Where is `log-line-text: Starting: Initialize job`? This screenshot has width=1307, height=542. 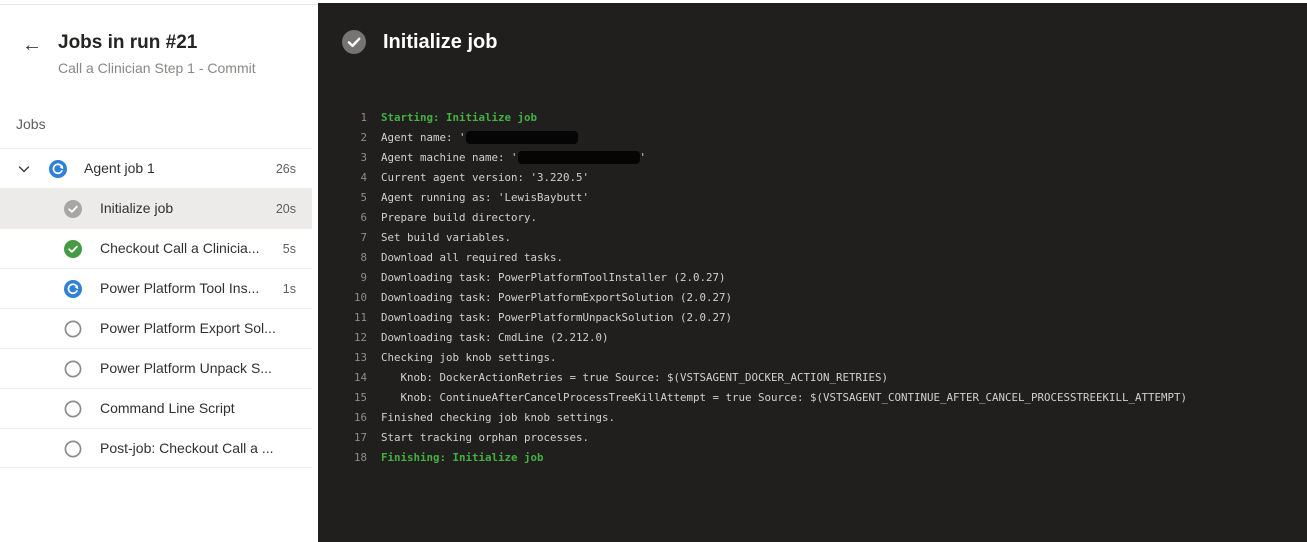 log-line-text: Starting: Initialize job is located at coordinates (459, 117).